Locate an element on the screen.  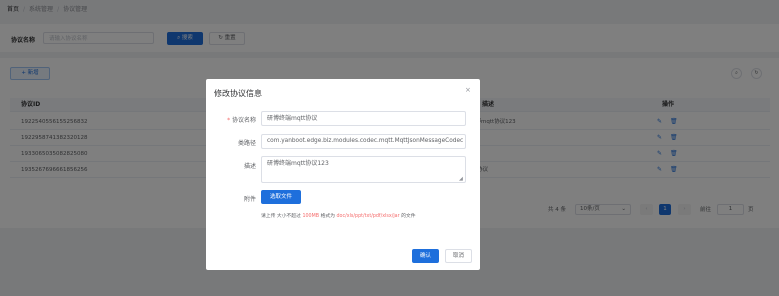
attachment-label: 附件 is located at coordinates (249, 199).